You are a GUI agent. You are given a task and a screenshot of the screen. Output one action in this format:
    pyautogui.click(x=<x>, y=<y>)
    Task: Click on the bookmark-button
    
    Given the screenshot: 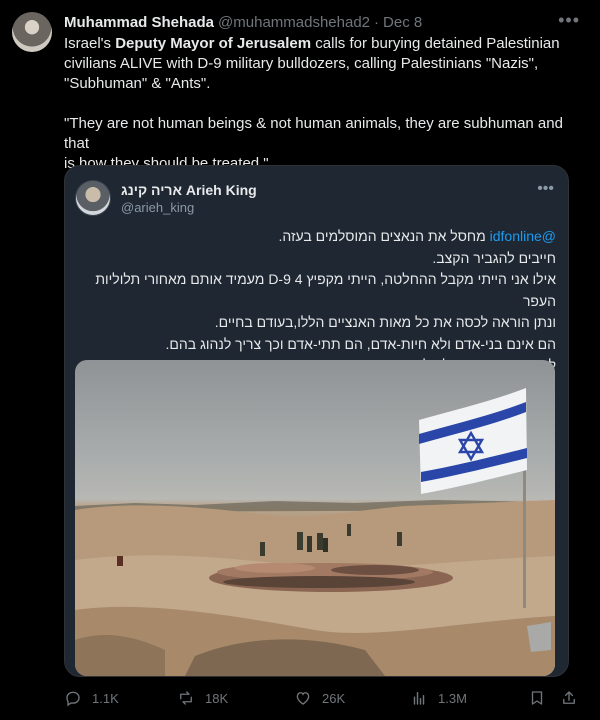 What is the action you would take?
    pyautogui.click(x=542, y=698)
    